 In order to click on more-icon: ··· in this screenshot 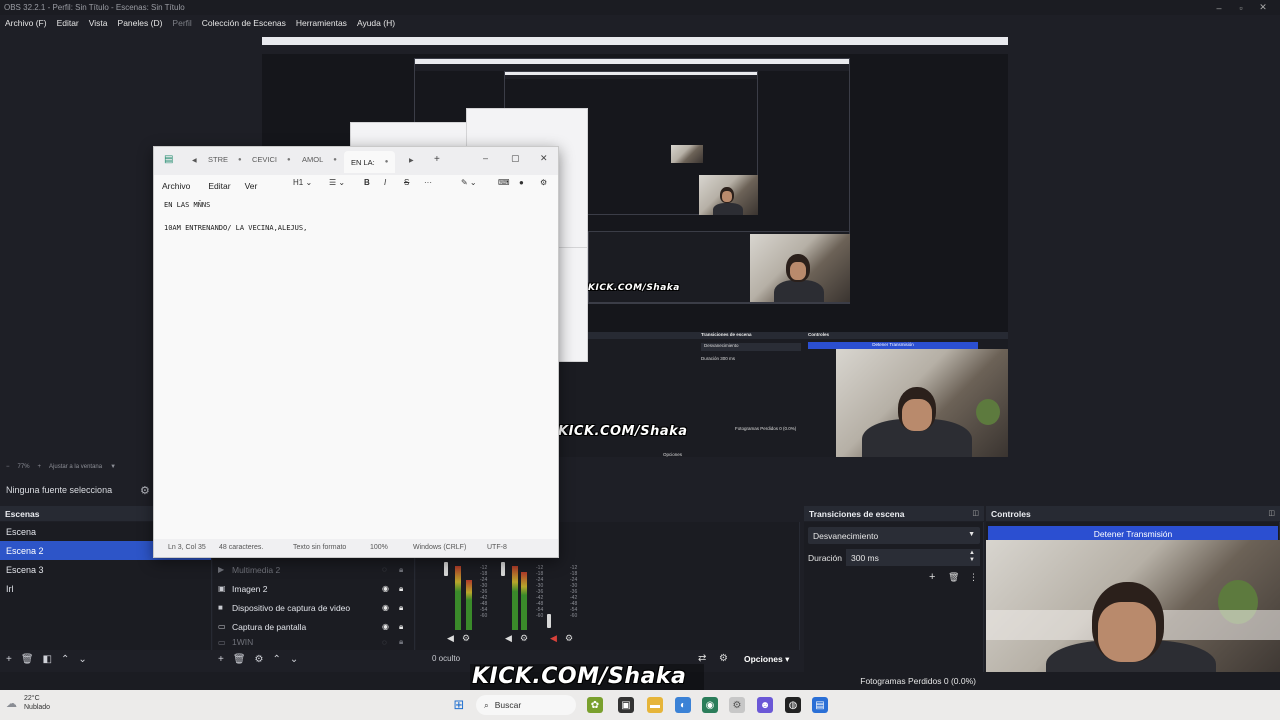, I will do `click(428, 182)`.